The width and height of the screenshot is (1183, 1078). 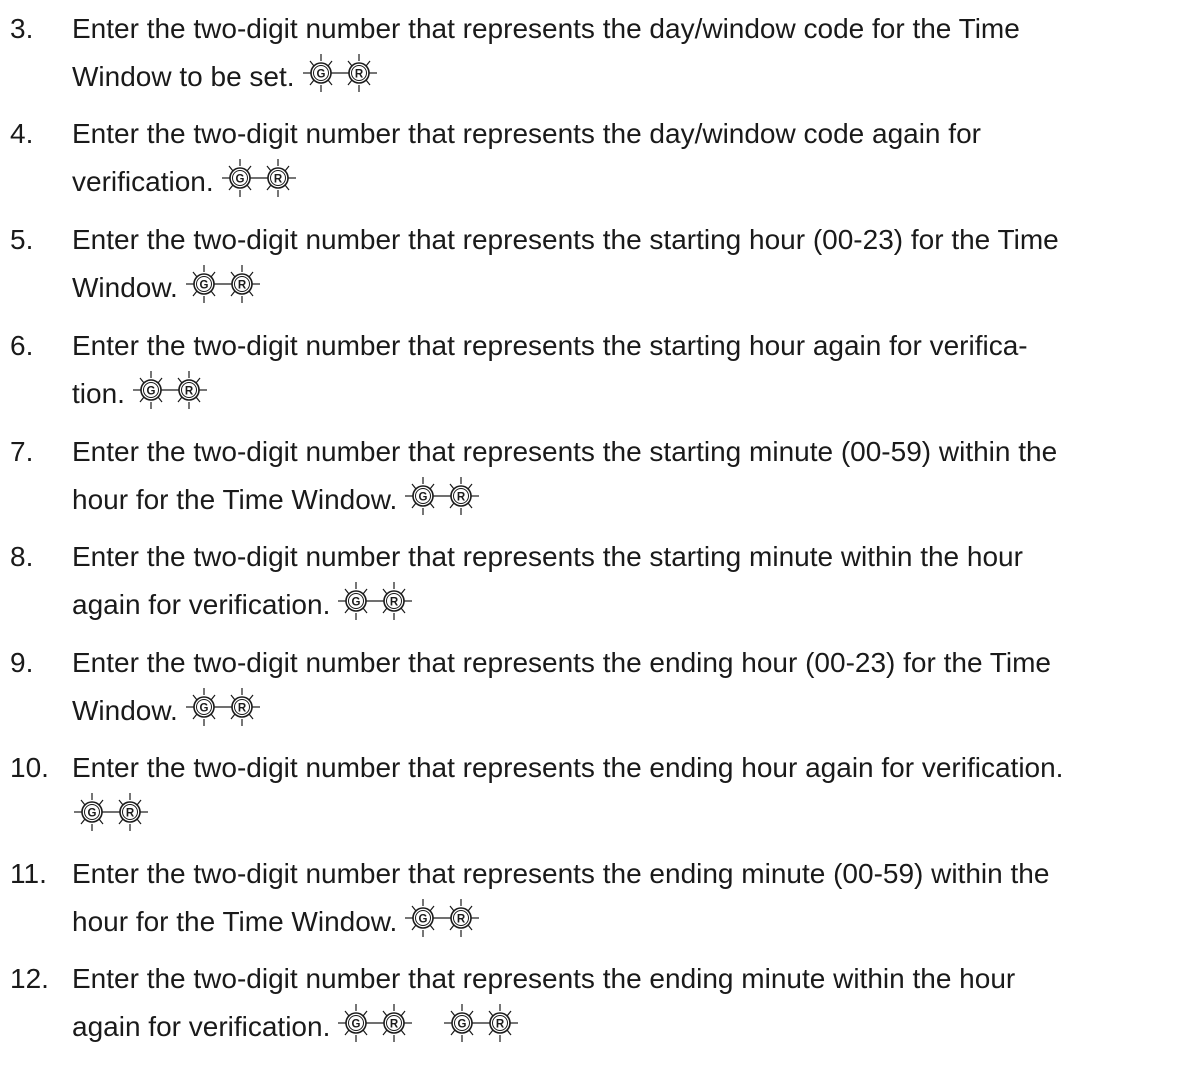 I want to click on step-number: 8., so click(x=22, y=556).